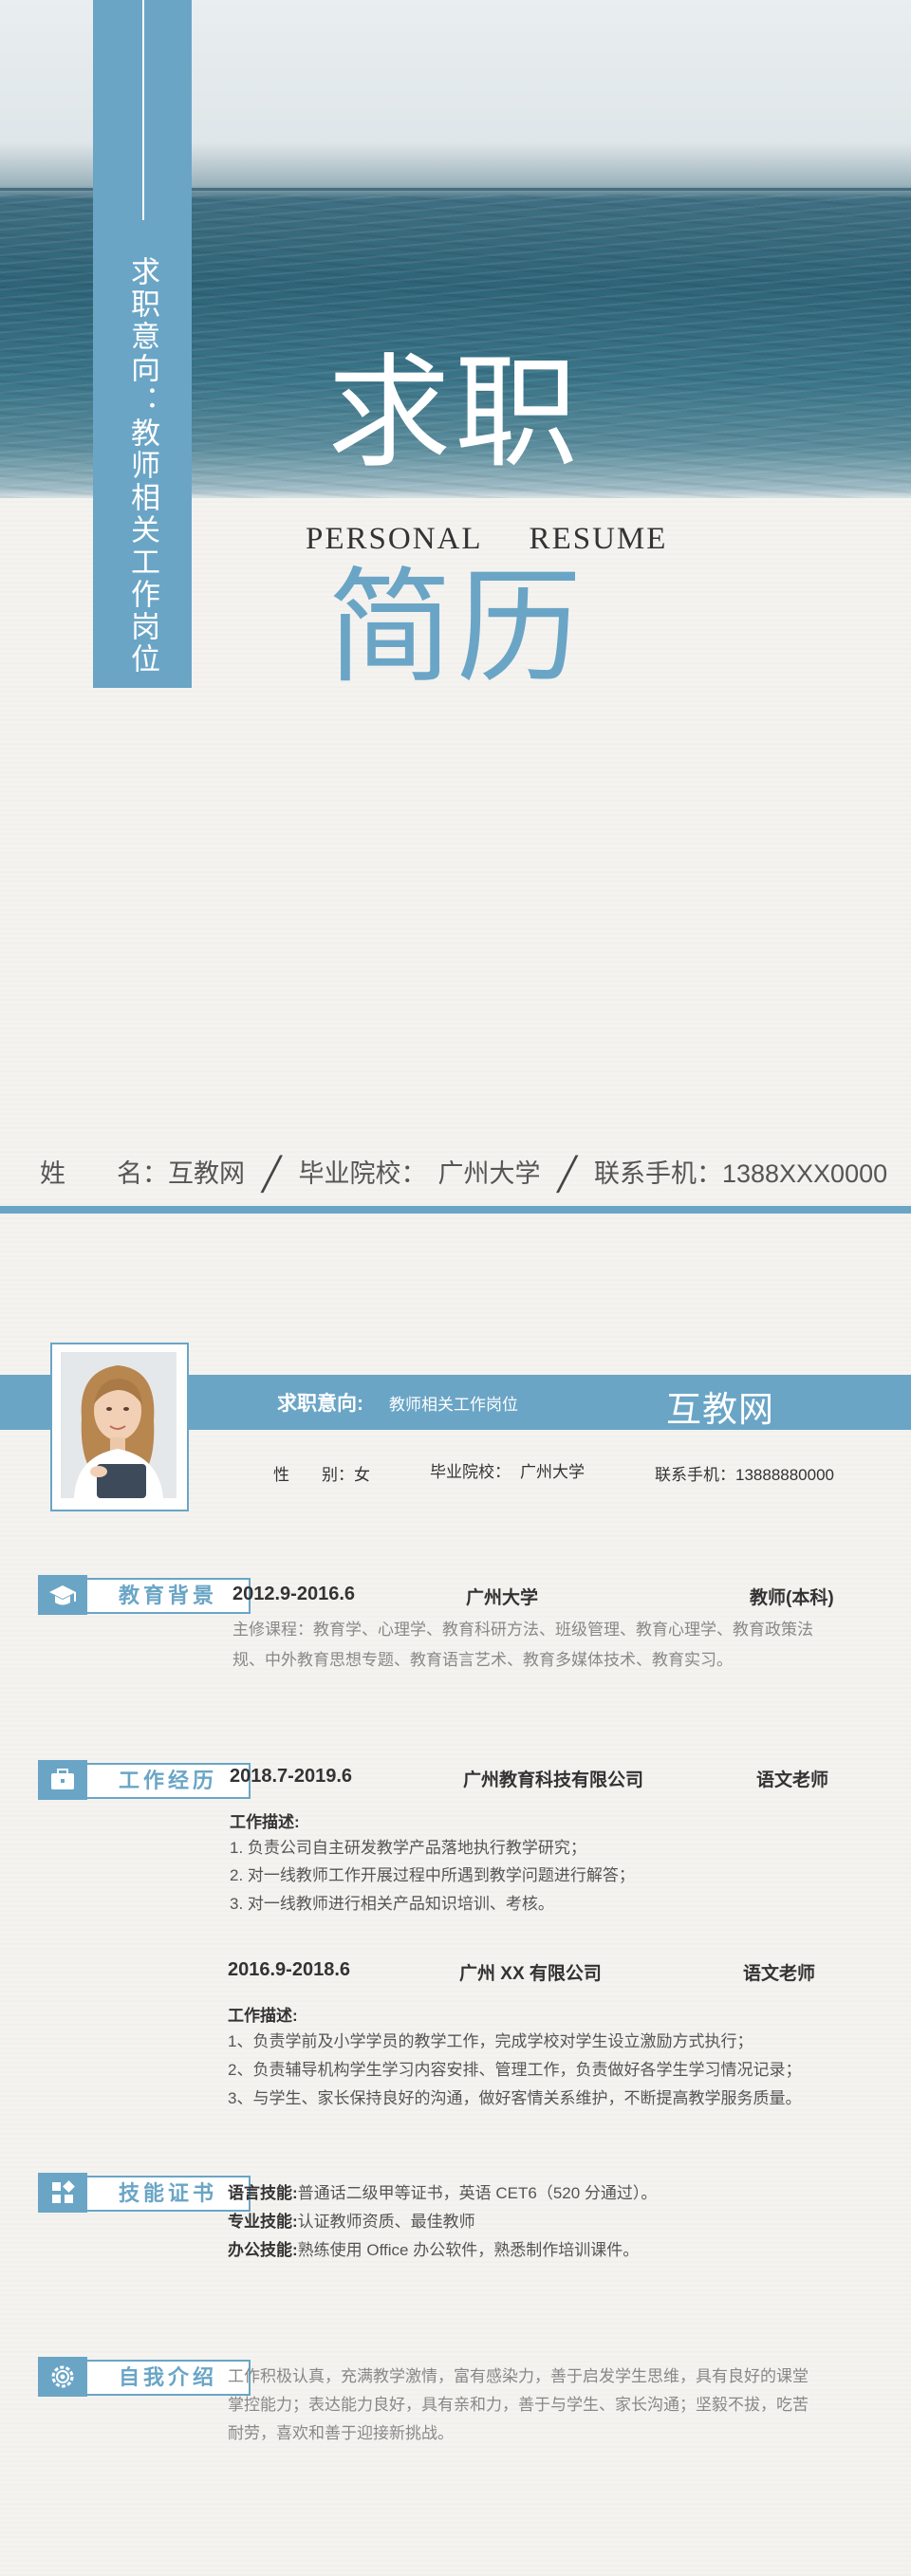 The image size is (911, 2576). I want to click on skill-row: 办公技能:熟练使用 Office 办公软件，熟悉制作培训课件。, so click(433, 2250).